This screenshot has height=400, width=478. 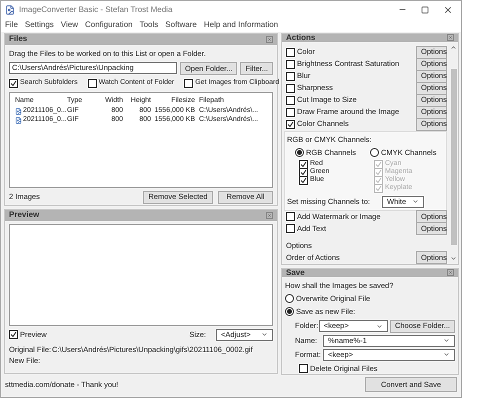 I want to click on menu-item: Help and Information, so click(x=241, y=25).